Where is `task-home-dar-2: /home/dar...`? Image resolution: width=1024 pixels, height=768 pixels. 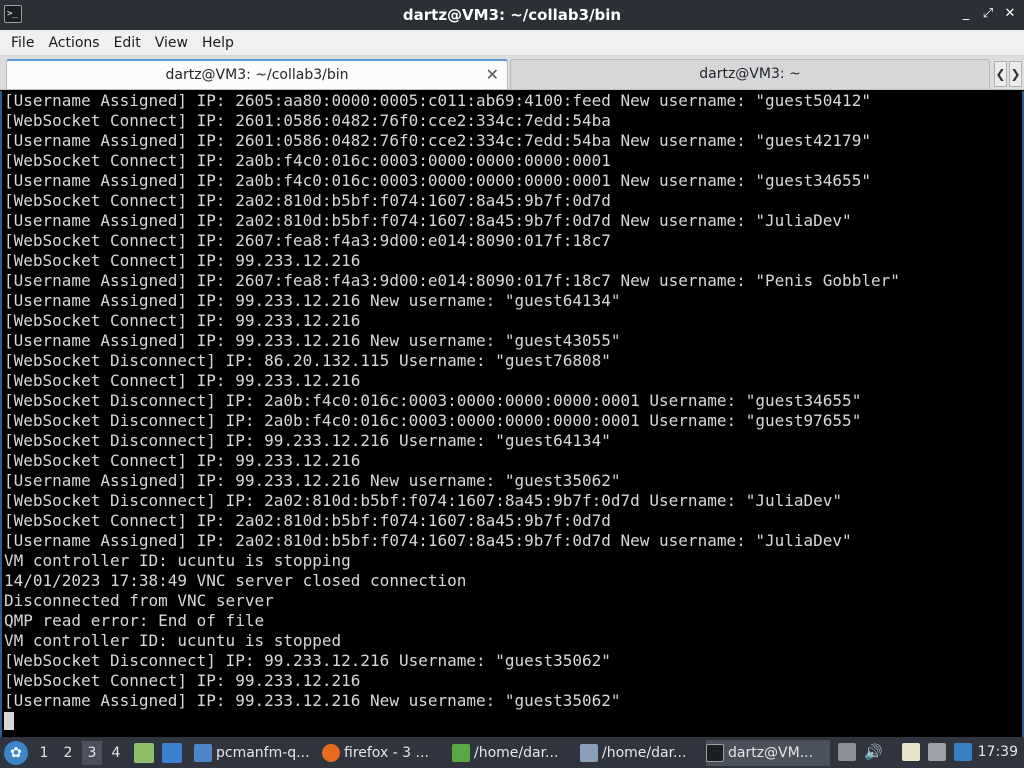
task-home-dar-2: /home/dar... is located at coordinates (640, 753).